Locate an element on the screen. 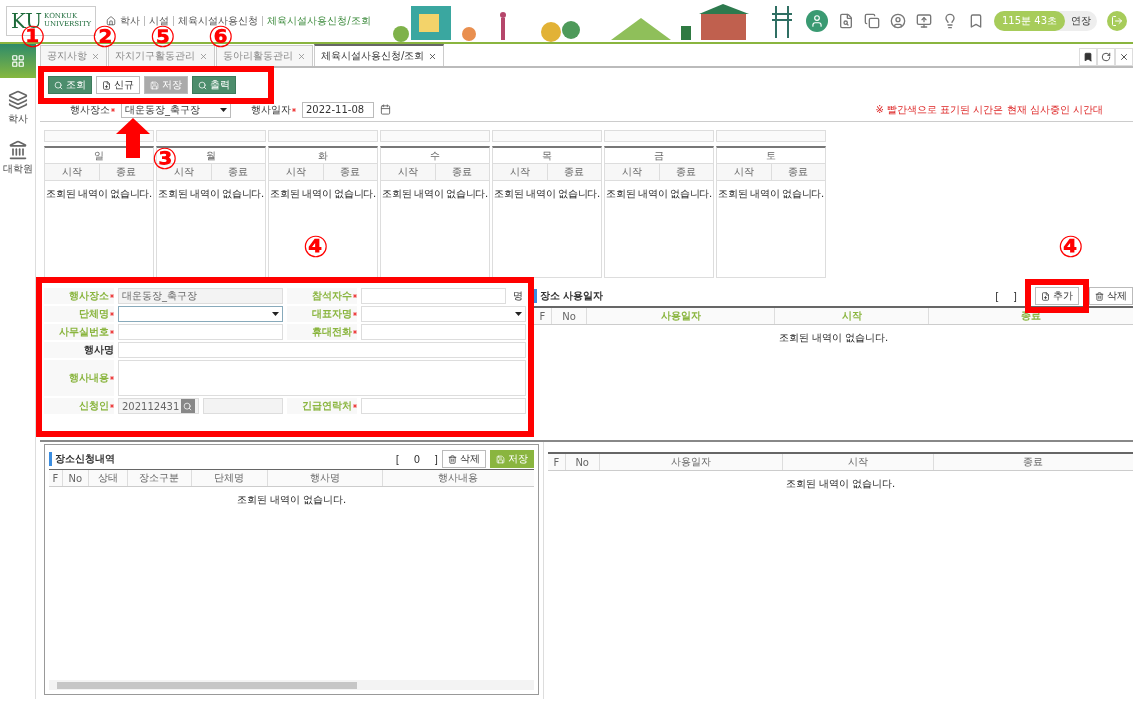  dropdown-field: 대운동장_축구장 is located at coordinates (176, 109).